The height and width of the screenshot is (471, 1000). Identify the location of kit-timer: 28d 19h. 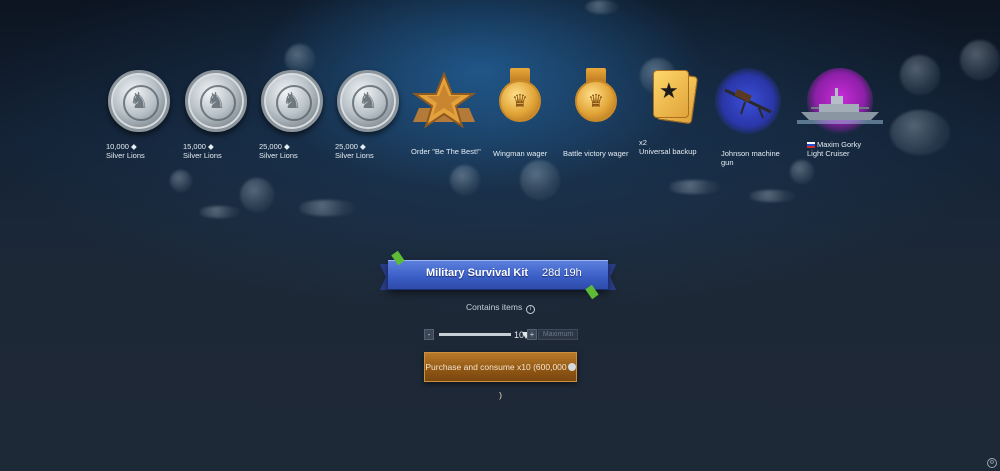
(562, 273).